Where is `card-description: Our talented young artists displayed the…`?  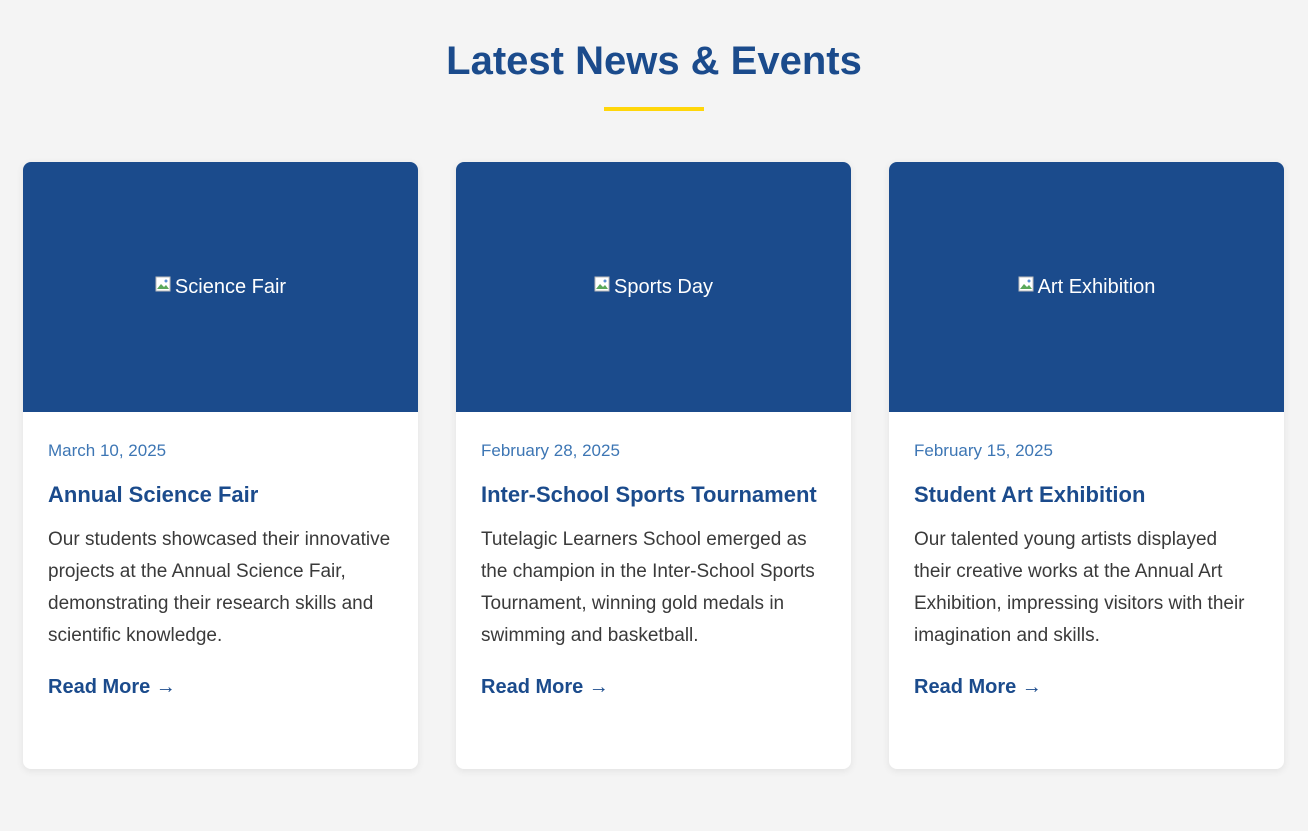
card-description: Our talented young artists displayed the… is located at coordinates (1079, 587).